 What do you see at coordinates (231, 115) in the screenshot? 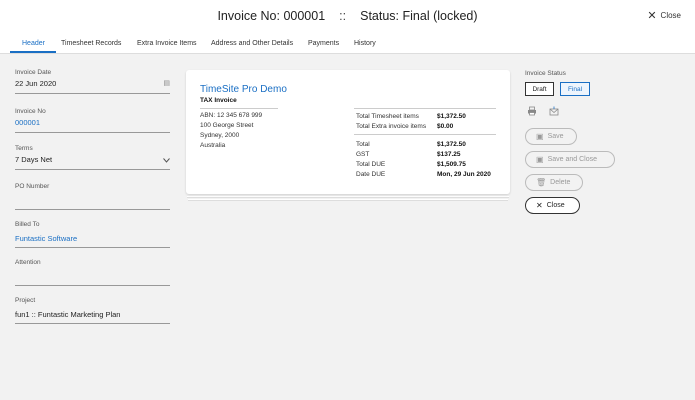
I see `address-line: ABN: 12 345 678 999` at bounding box center [231, 115].